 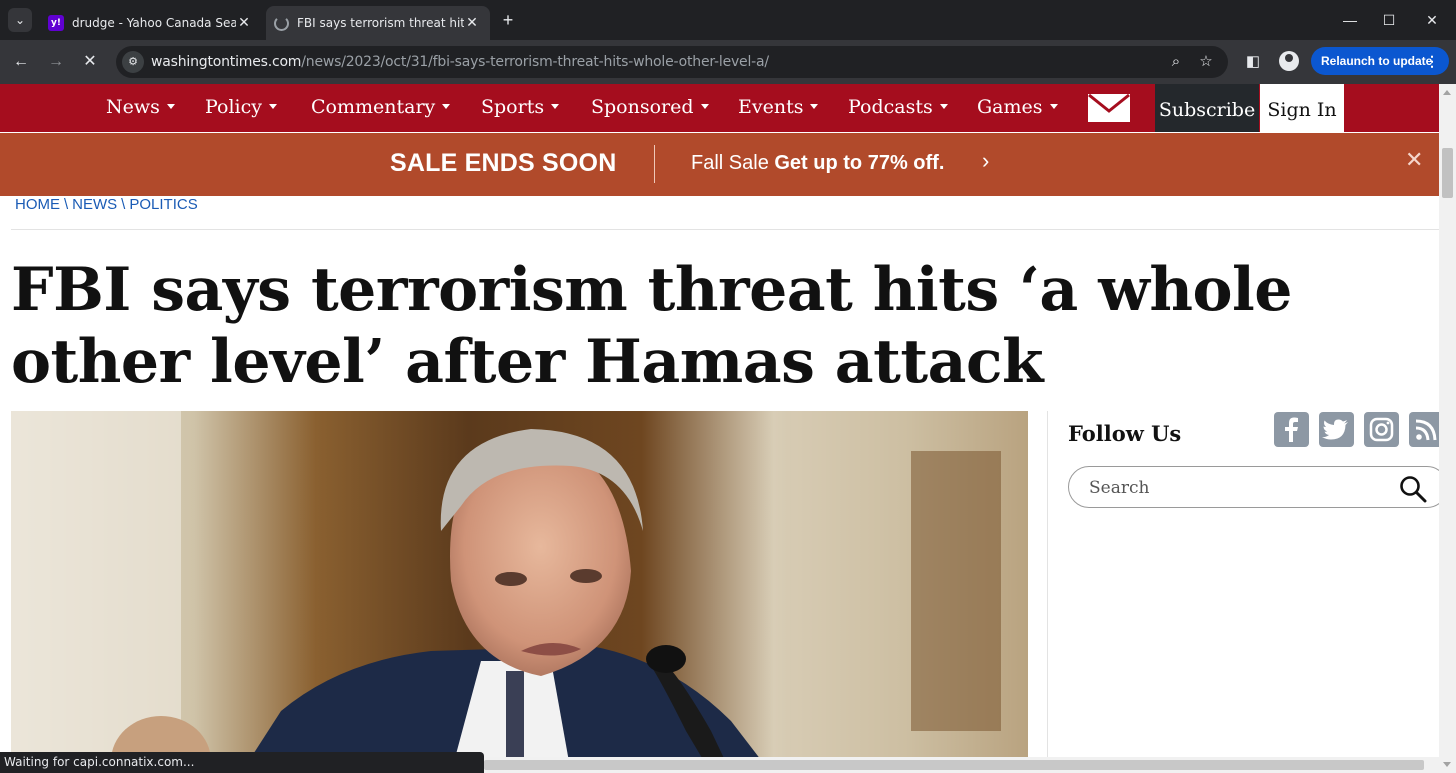 I want to click on nav-label: Sponsored, so click(x=642, y=107).